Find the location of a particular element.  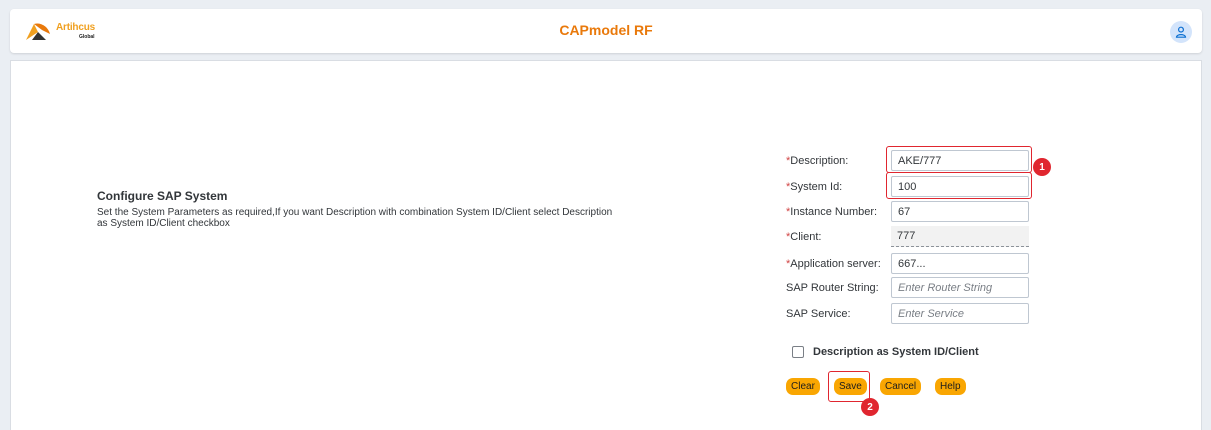

description-as-system-id-checkbox is located at coordinates (798, 352).